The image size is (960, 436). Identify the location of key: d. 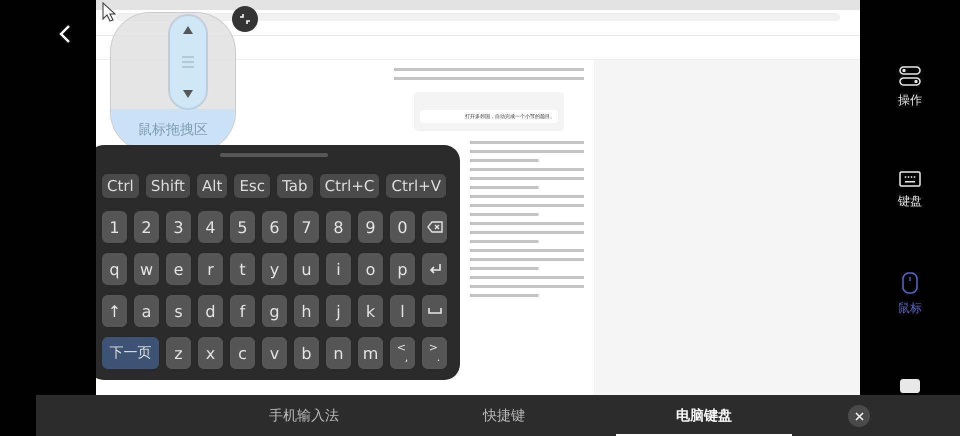
(210, 311).